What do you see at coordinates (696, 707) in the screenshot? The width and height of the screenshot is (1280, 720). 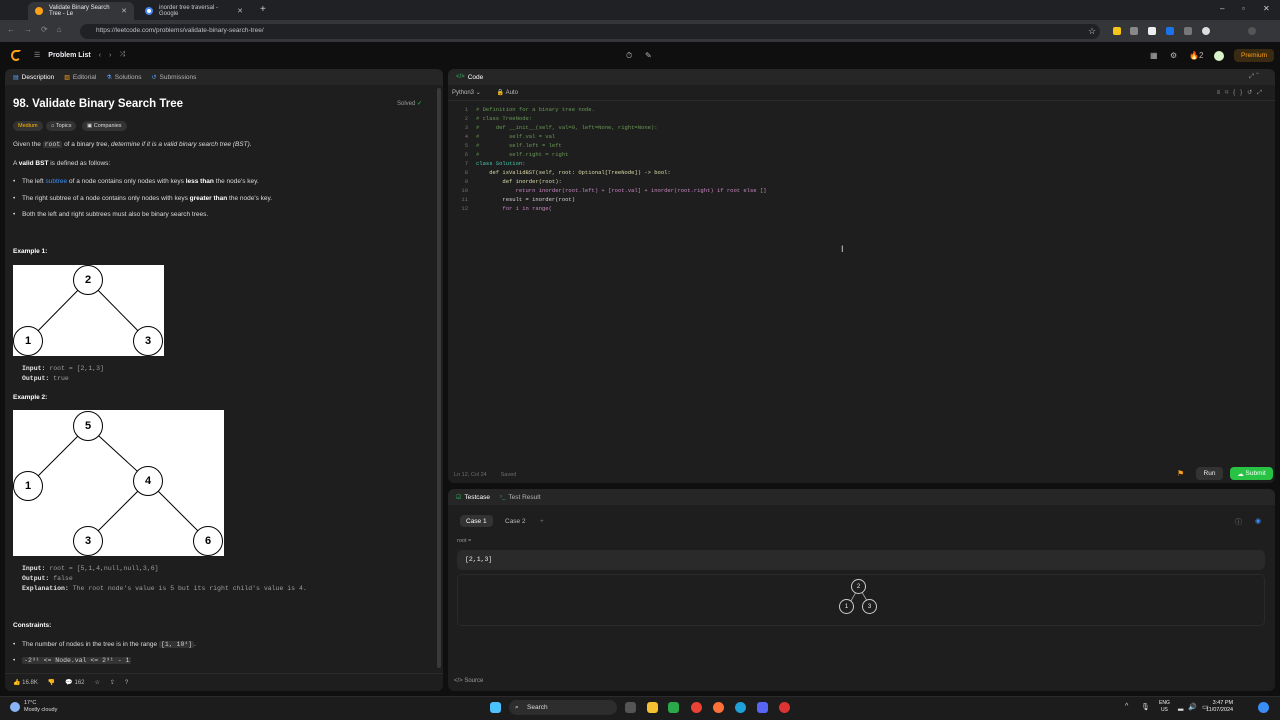 I see `chrome-icon` at bounding box center [696, 707].